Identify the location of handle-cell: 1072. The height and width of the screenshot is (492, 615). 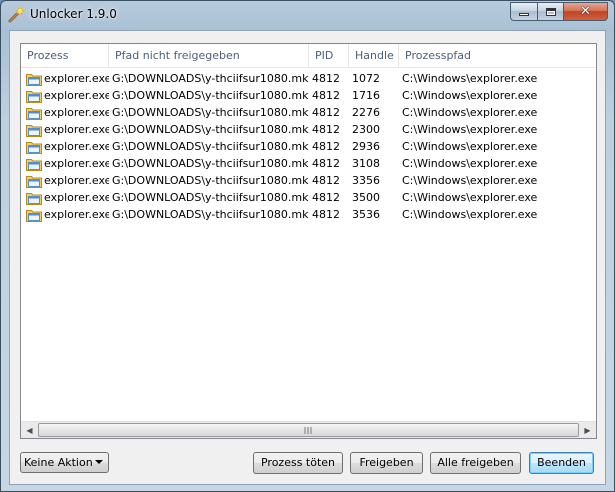
(366, 78).